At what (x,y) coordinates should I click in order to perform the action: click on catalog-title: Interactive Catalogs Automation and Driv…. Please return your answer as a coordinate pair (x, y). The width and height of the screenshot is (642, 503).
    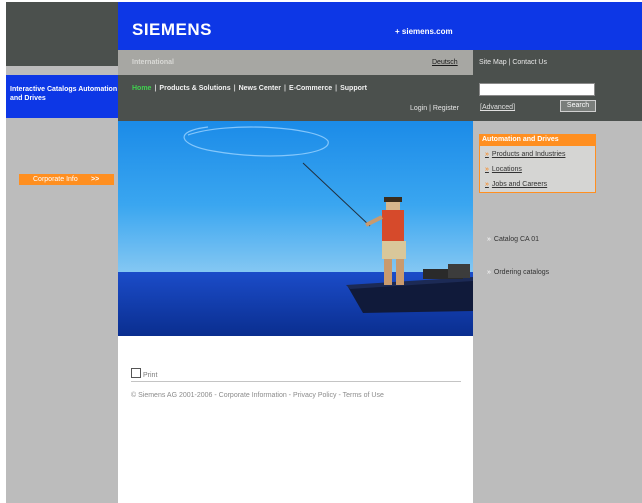
    Looking at the image, I should click on (64, 94).